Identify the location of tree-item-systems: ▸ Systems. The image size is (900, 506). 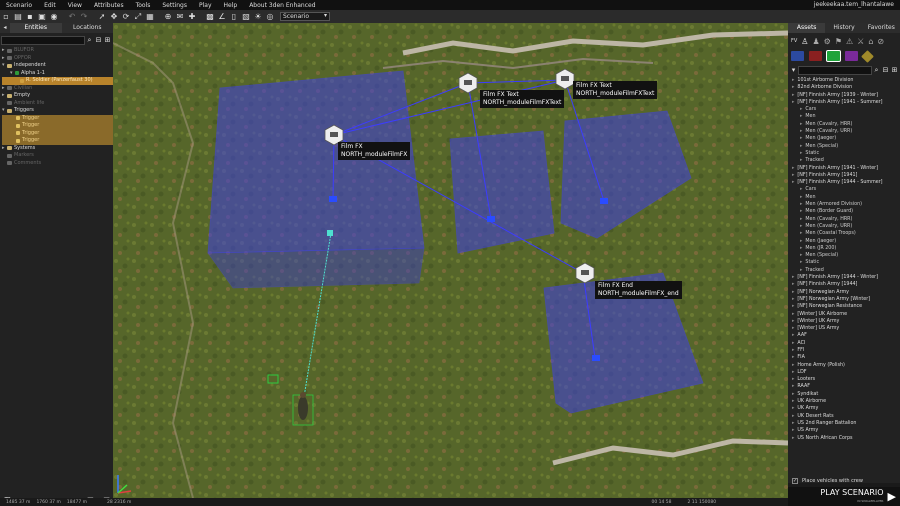
(57, 149).